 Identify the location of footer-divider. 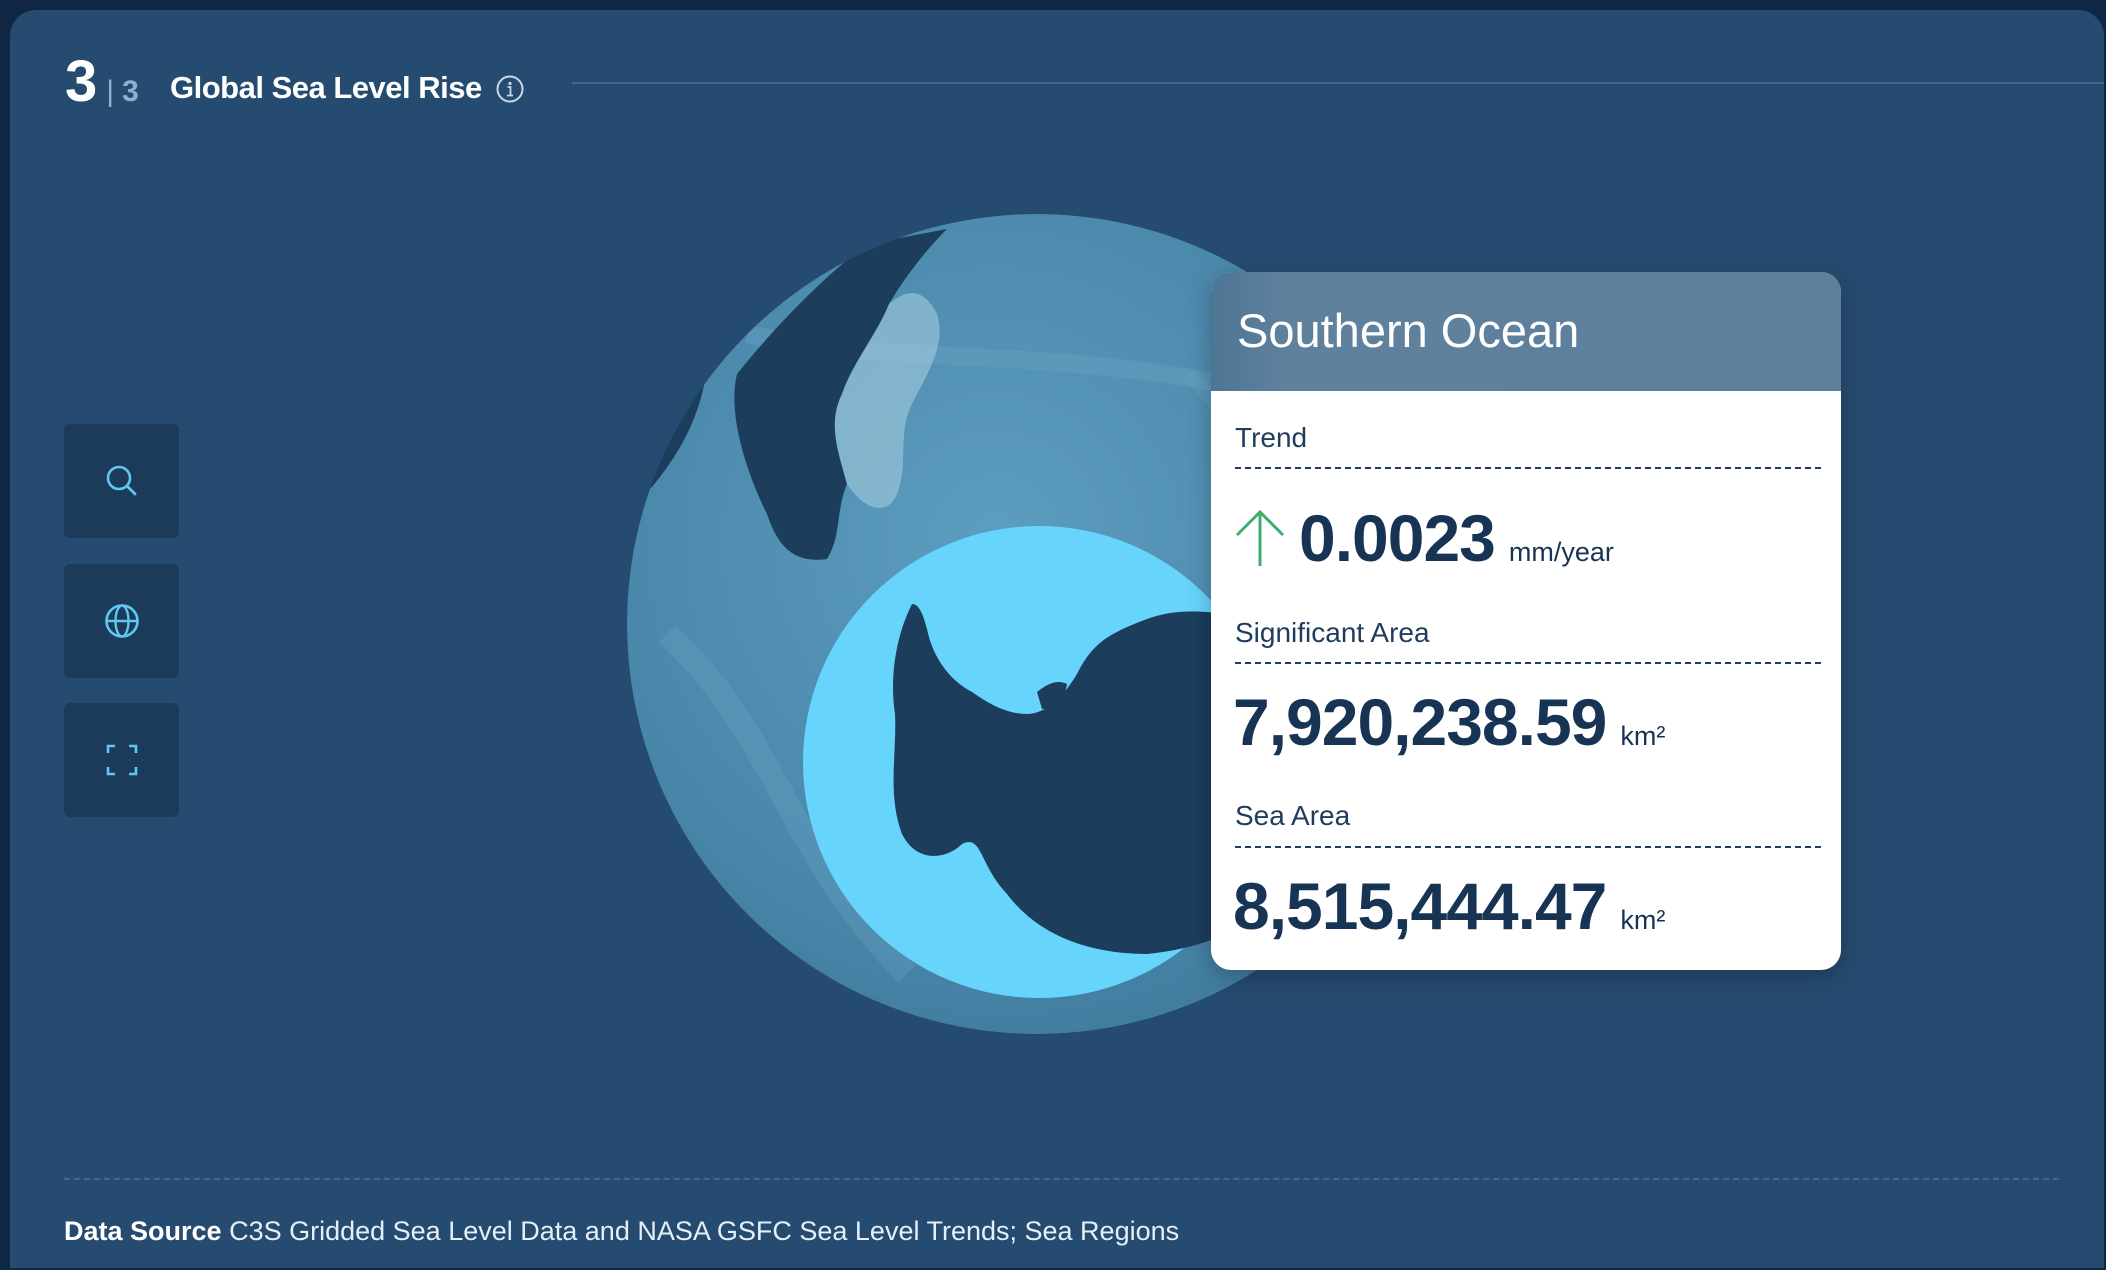
(1061, 1179).